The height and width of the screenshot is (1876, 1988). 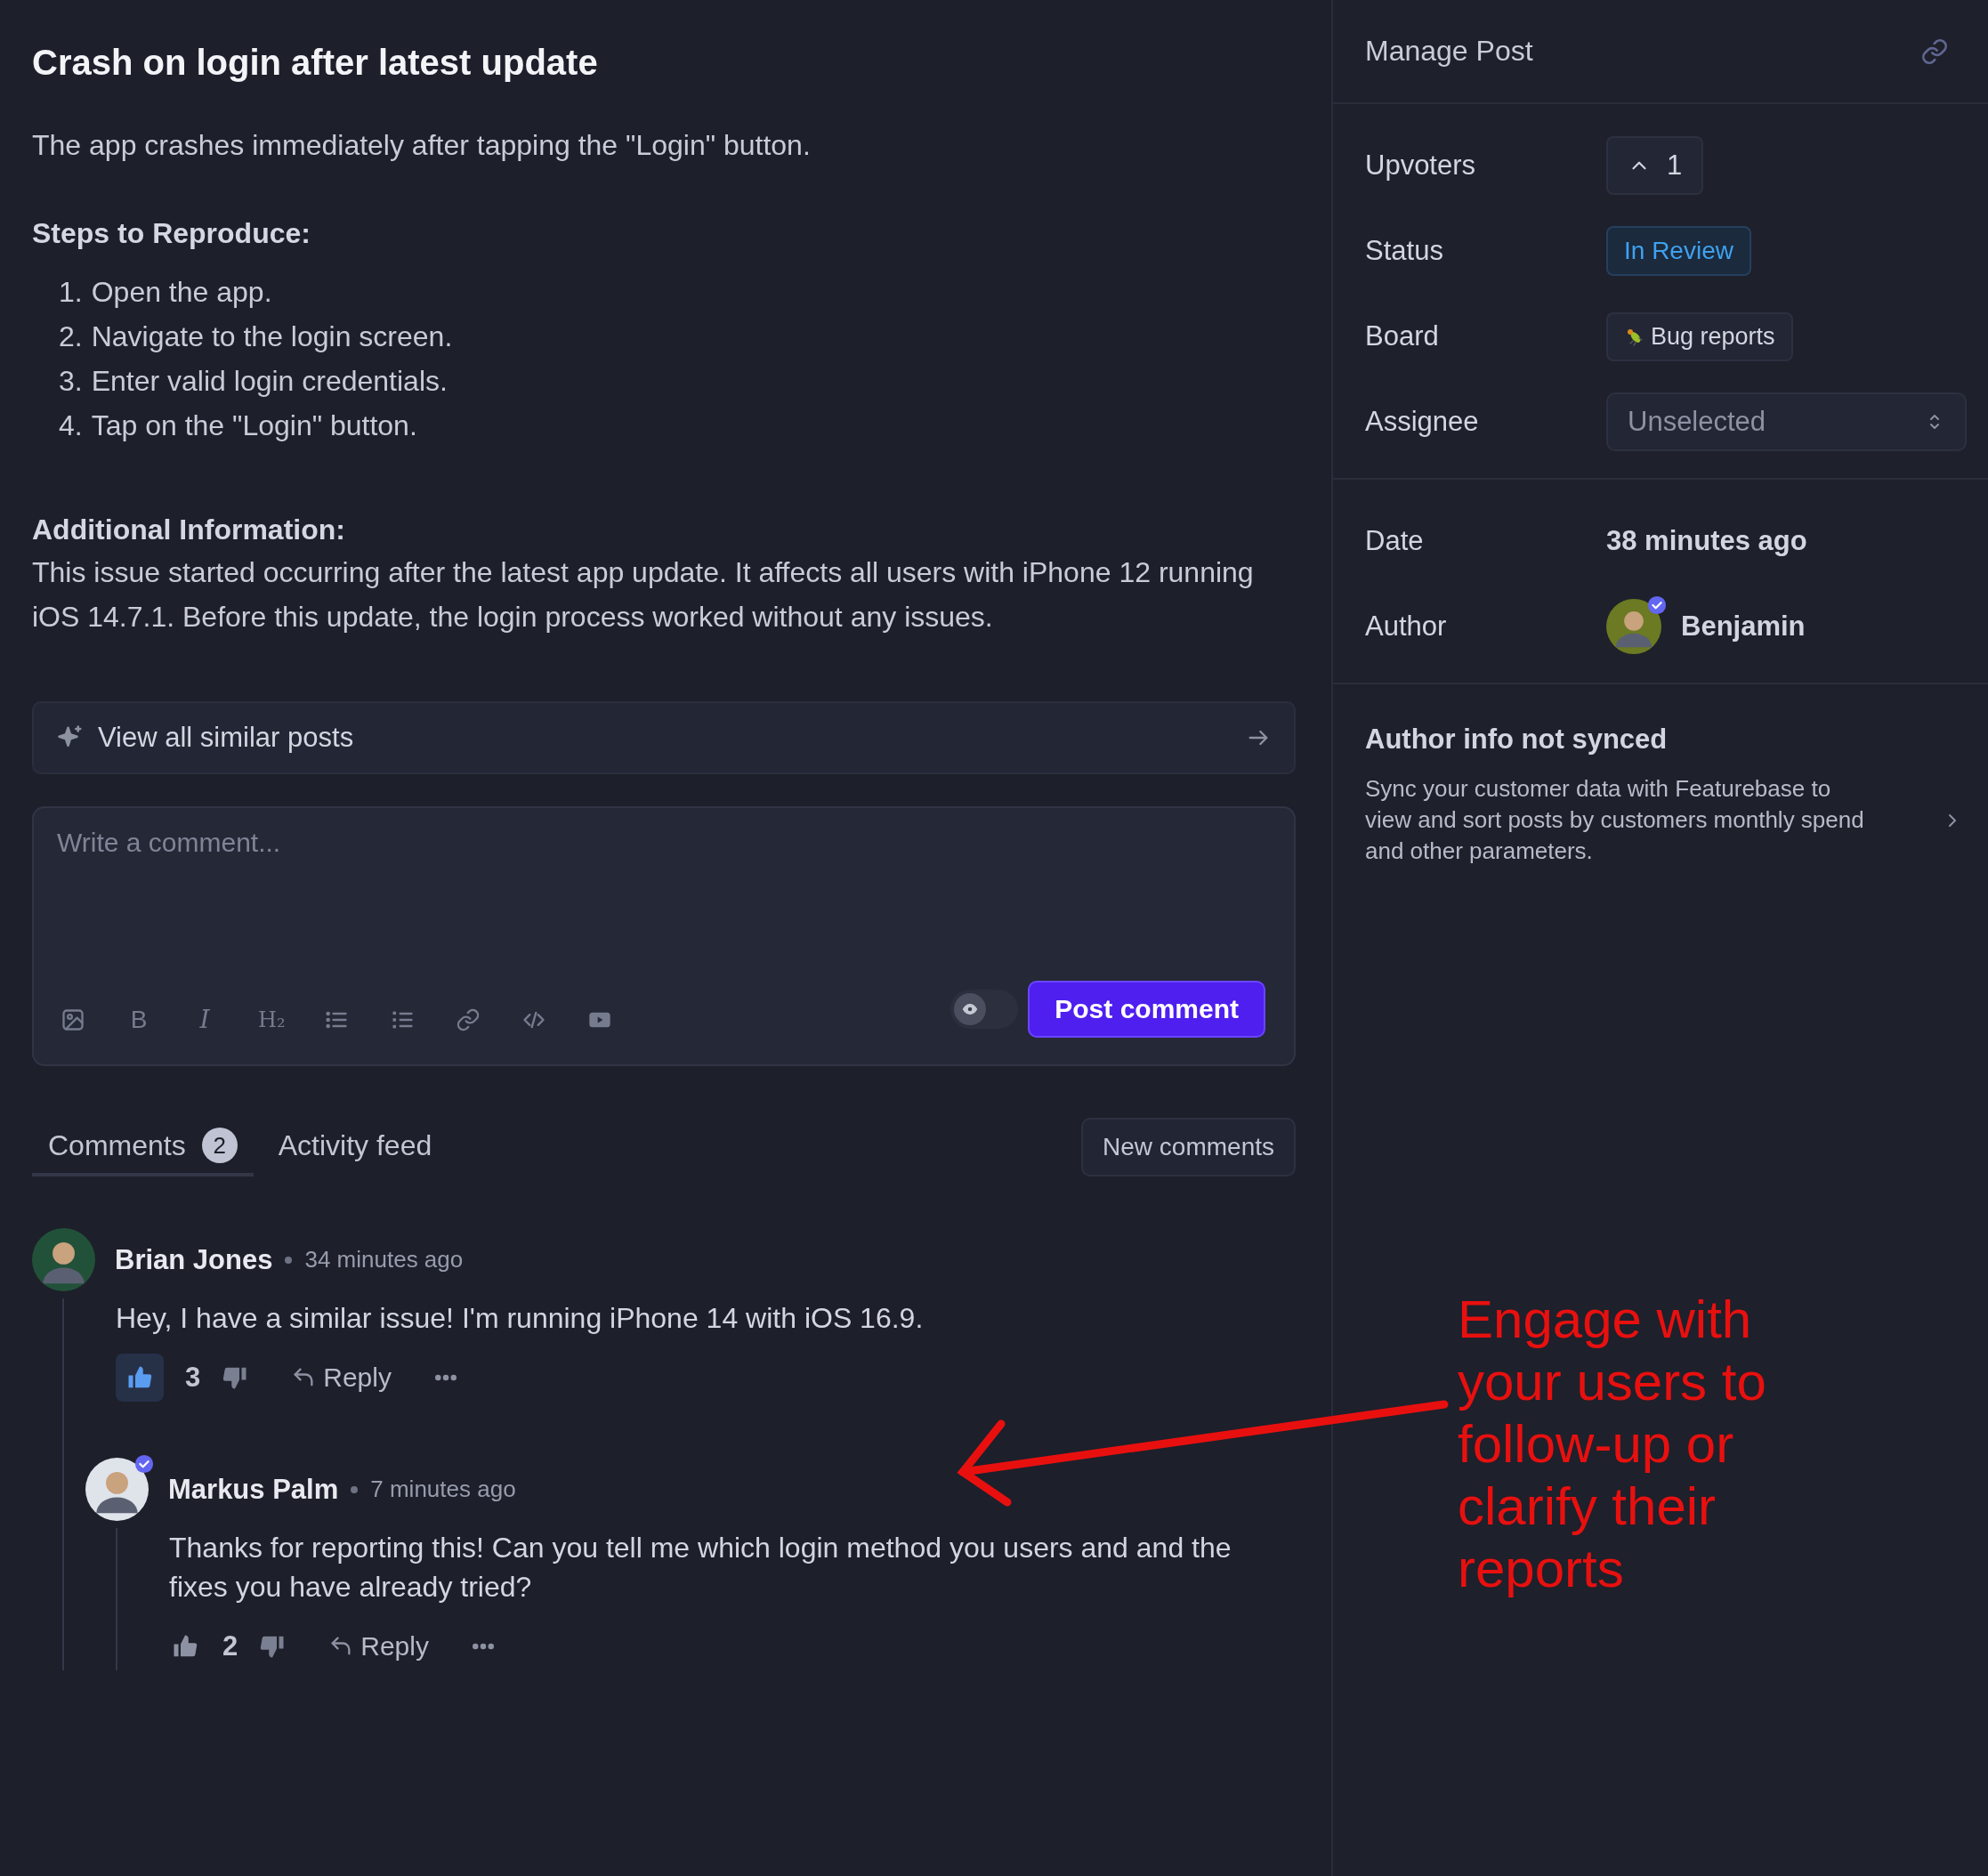 What do you see at coordinates (1189, 1147) in the screenshot?
I see `new-comments-button: New comments` at bounding box center [1189, 1147].